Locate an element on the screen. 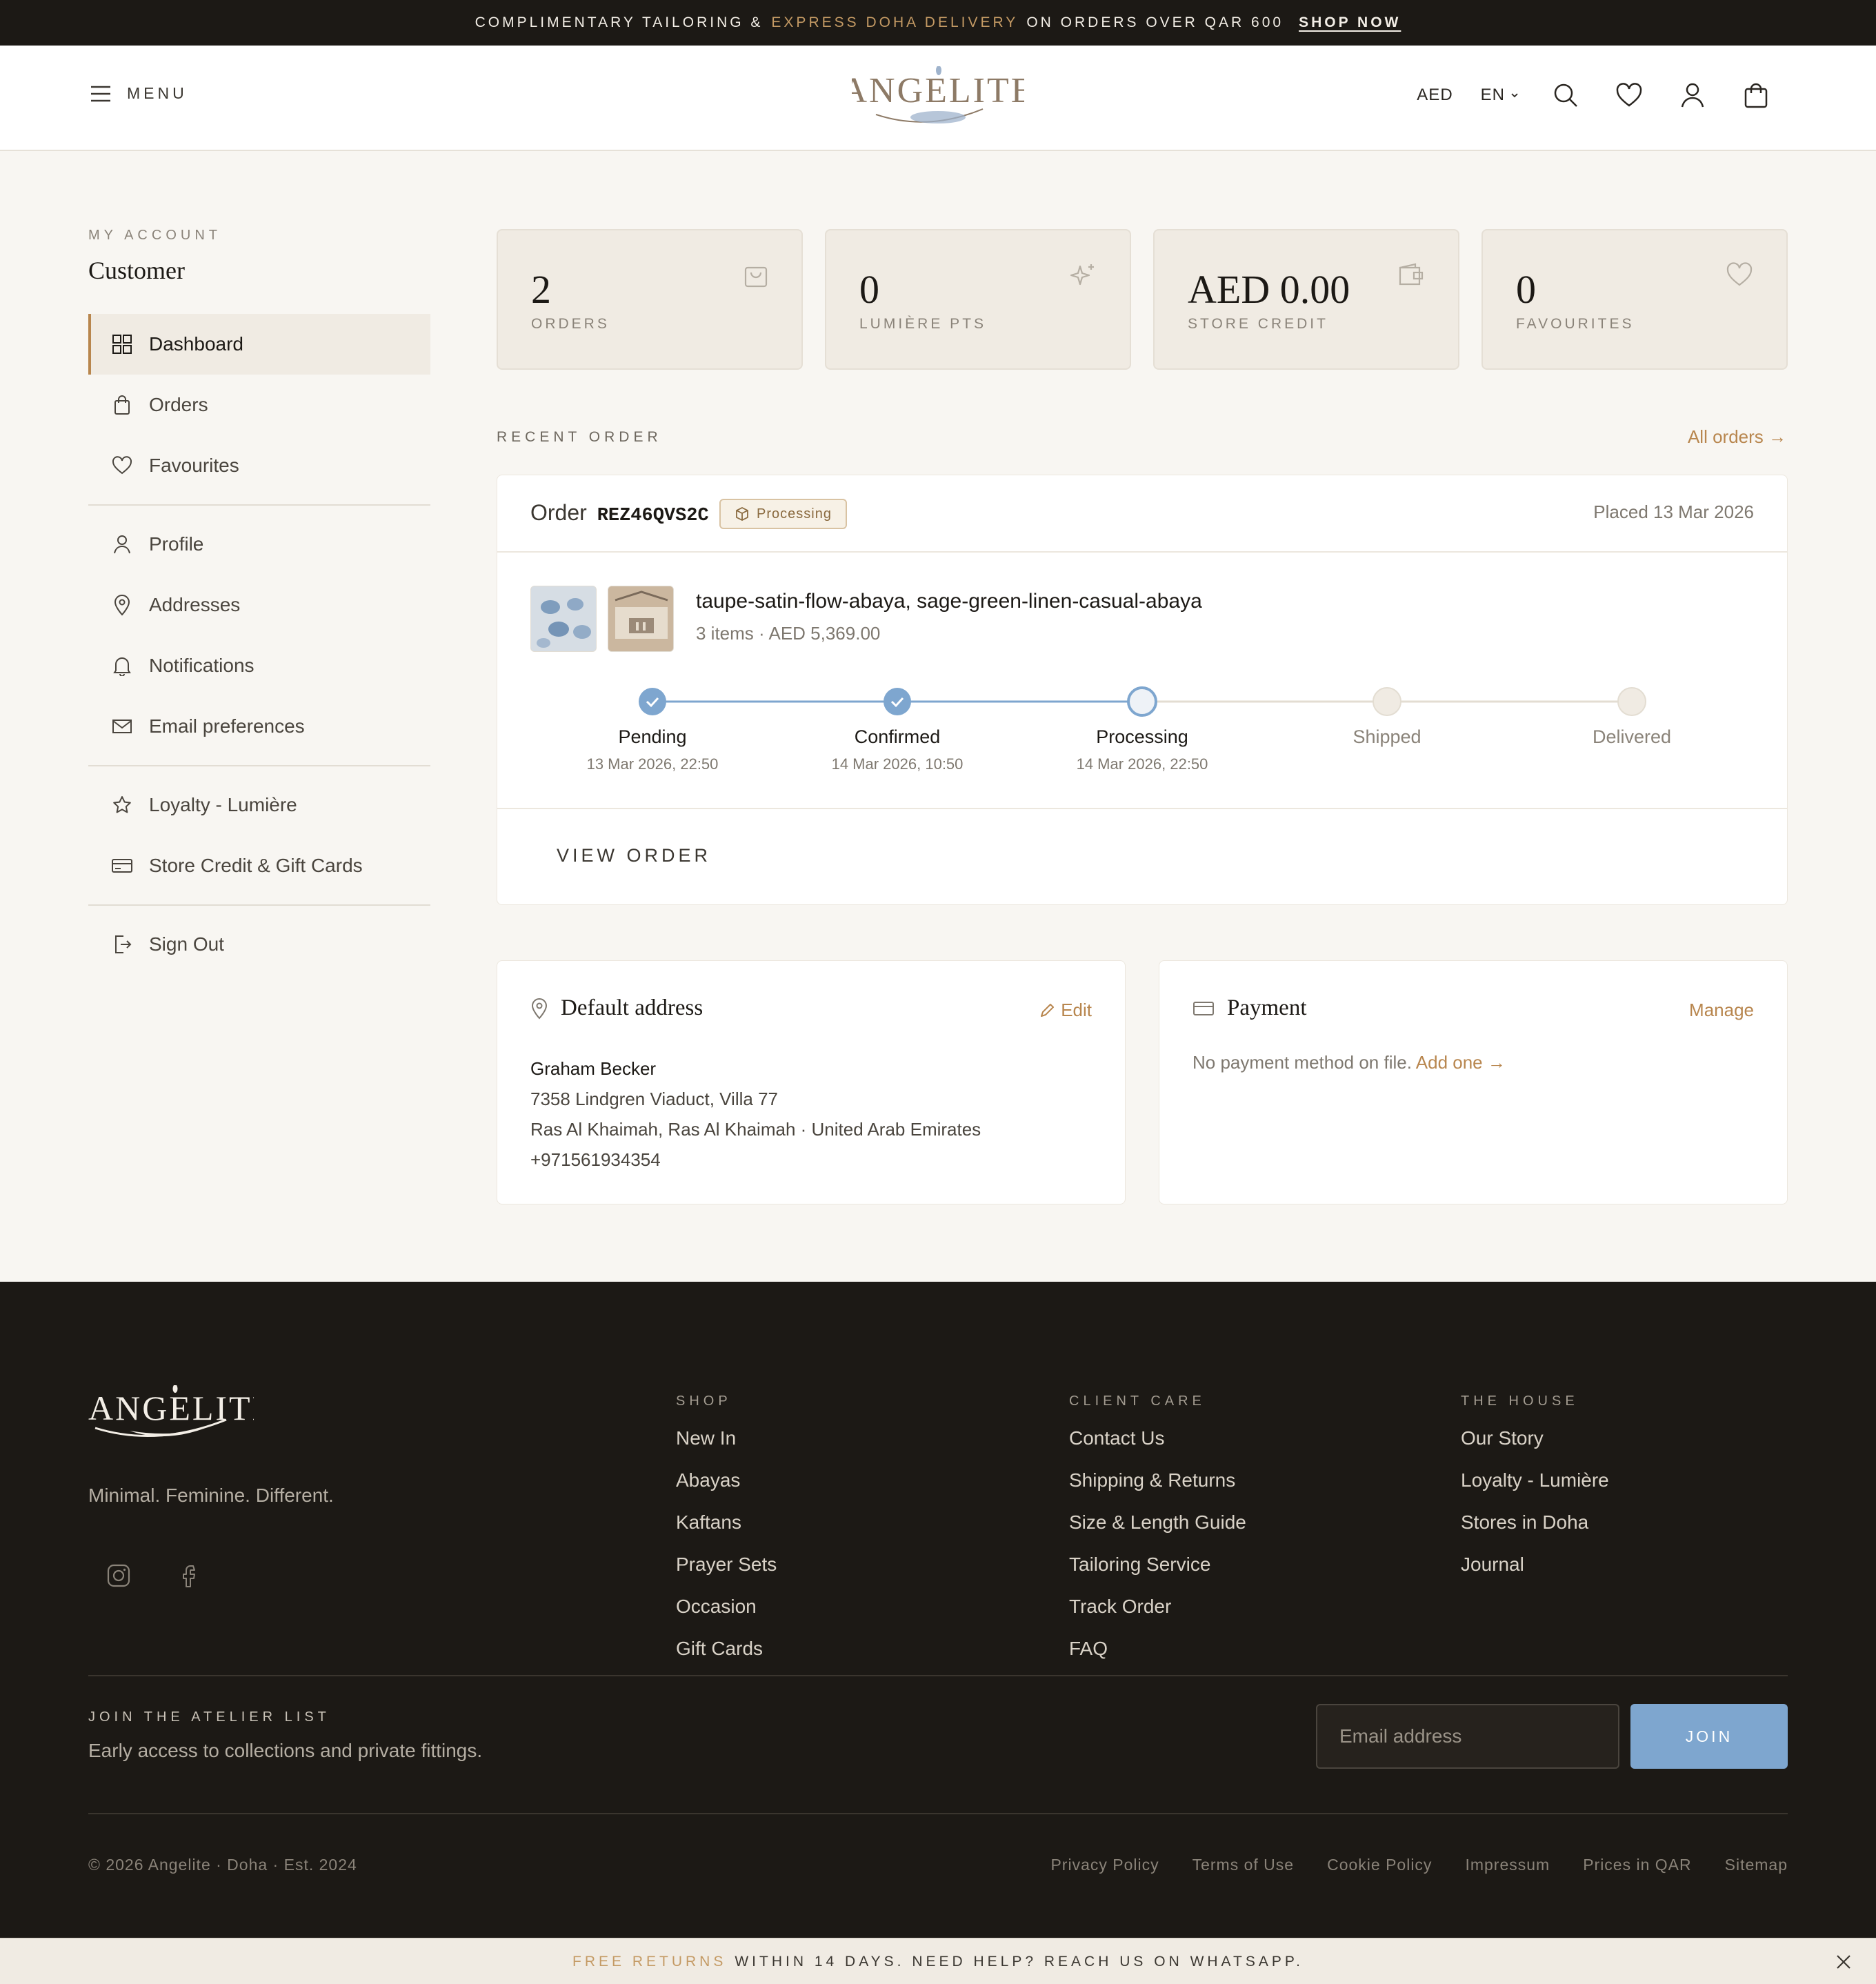 Image resolution: width=1876 pixels, height=1984 pixels. sidebar-item-store-credit: Store Credit & Gift Cards is located at coordinates (259, 866).